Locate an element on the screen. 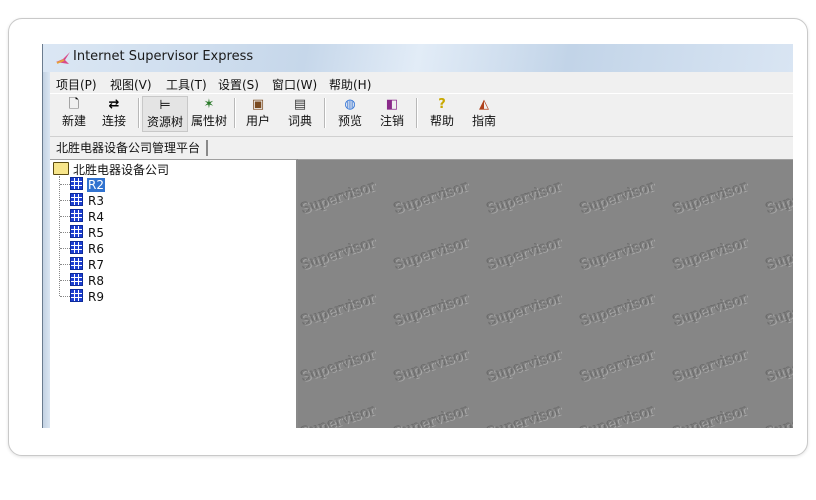  tree-node-r7: R7 is located at coordinates (82, 264).